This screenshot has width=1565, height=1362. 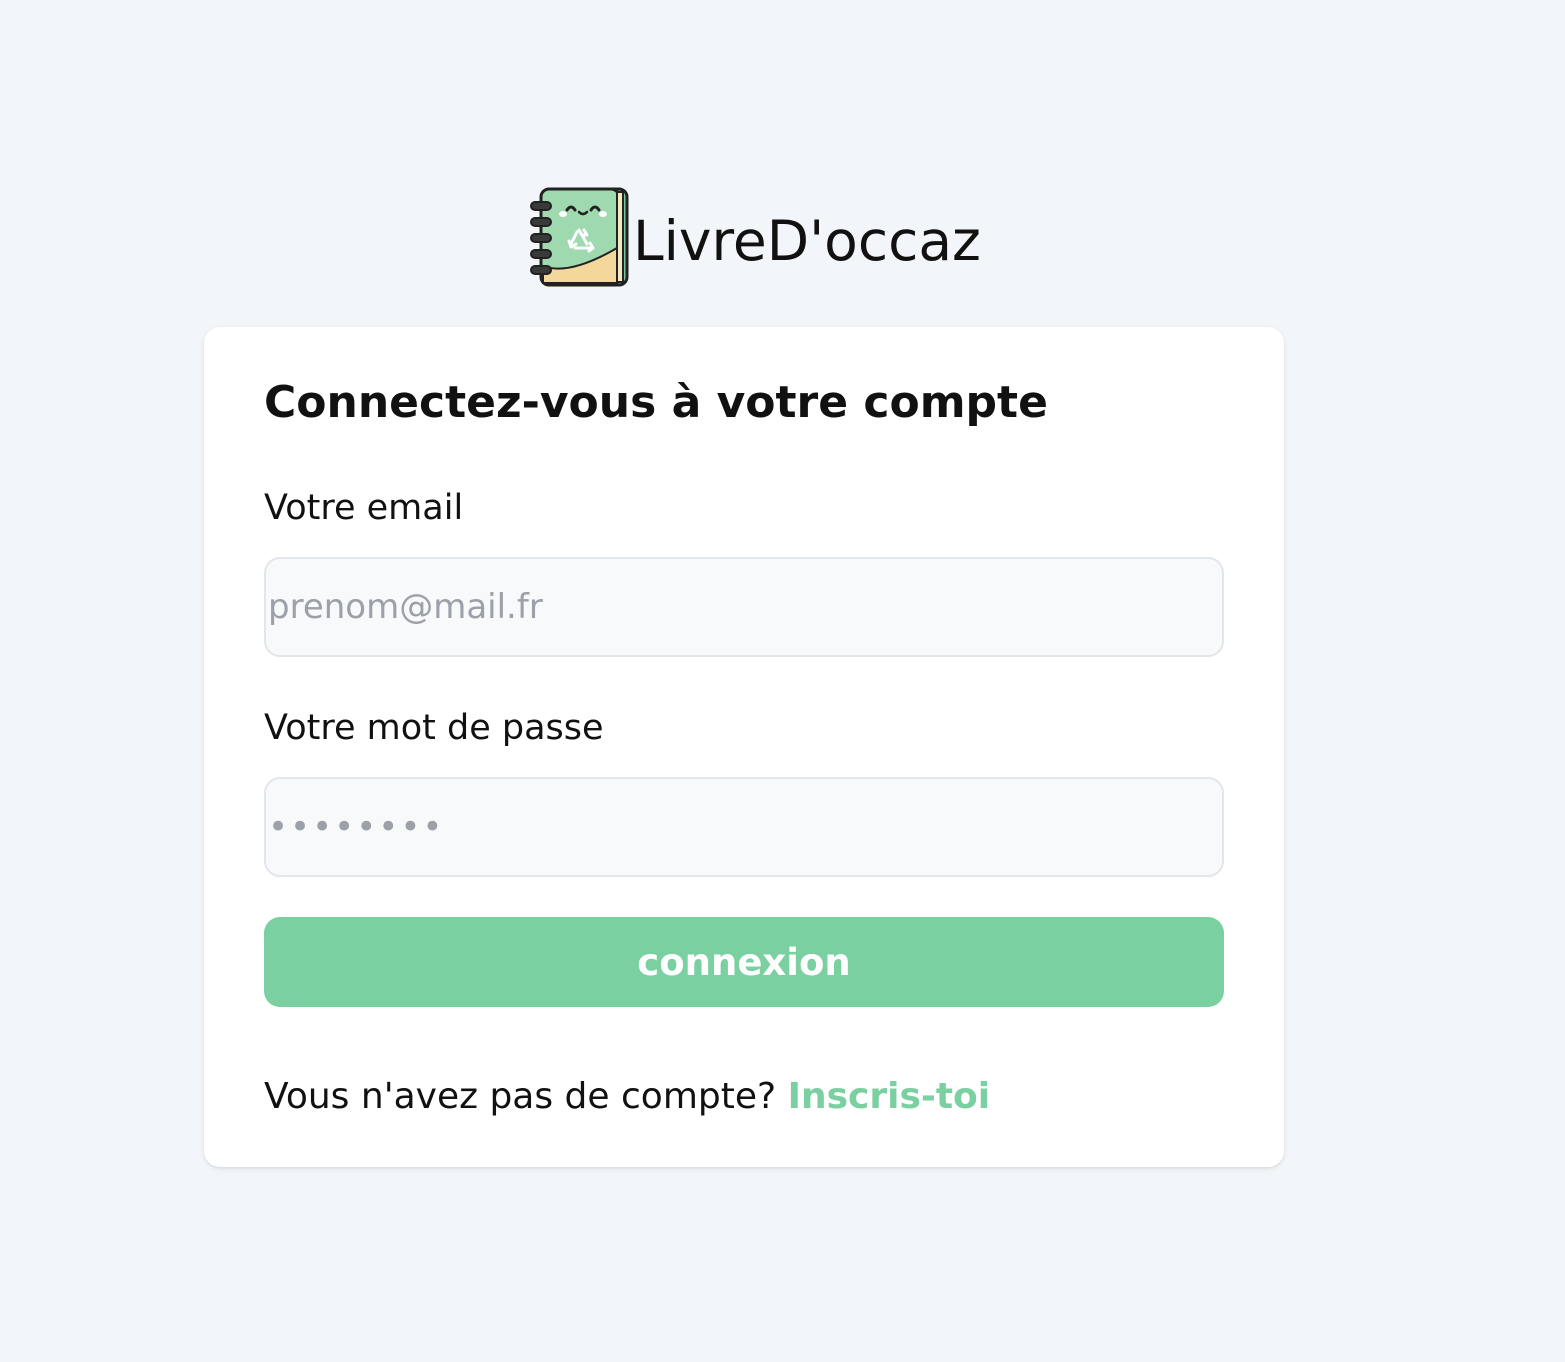 What do you see at coordinates (520, 1096) in the screenshot?
I see `signup-prompt-text: Vous n'avez pas de compte?` at bounding box center [520, 1096].